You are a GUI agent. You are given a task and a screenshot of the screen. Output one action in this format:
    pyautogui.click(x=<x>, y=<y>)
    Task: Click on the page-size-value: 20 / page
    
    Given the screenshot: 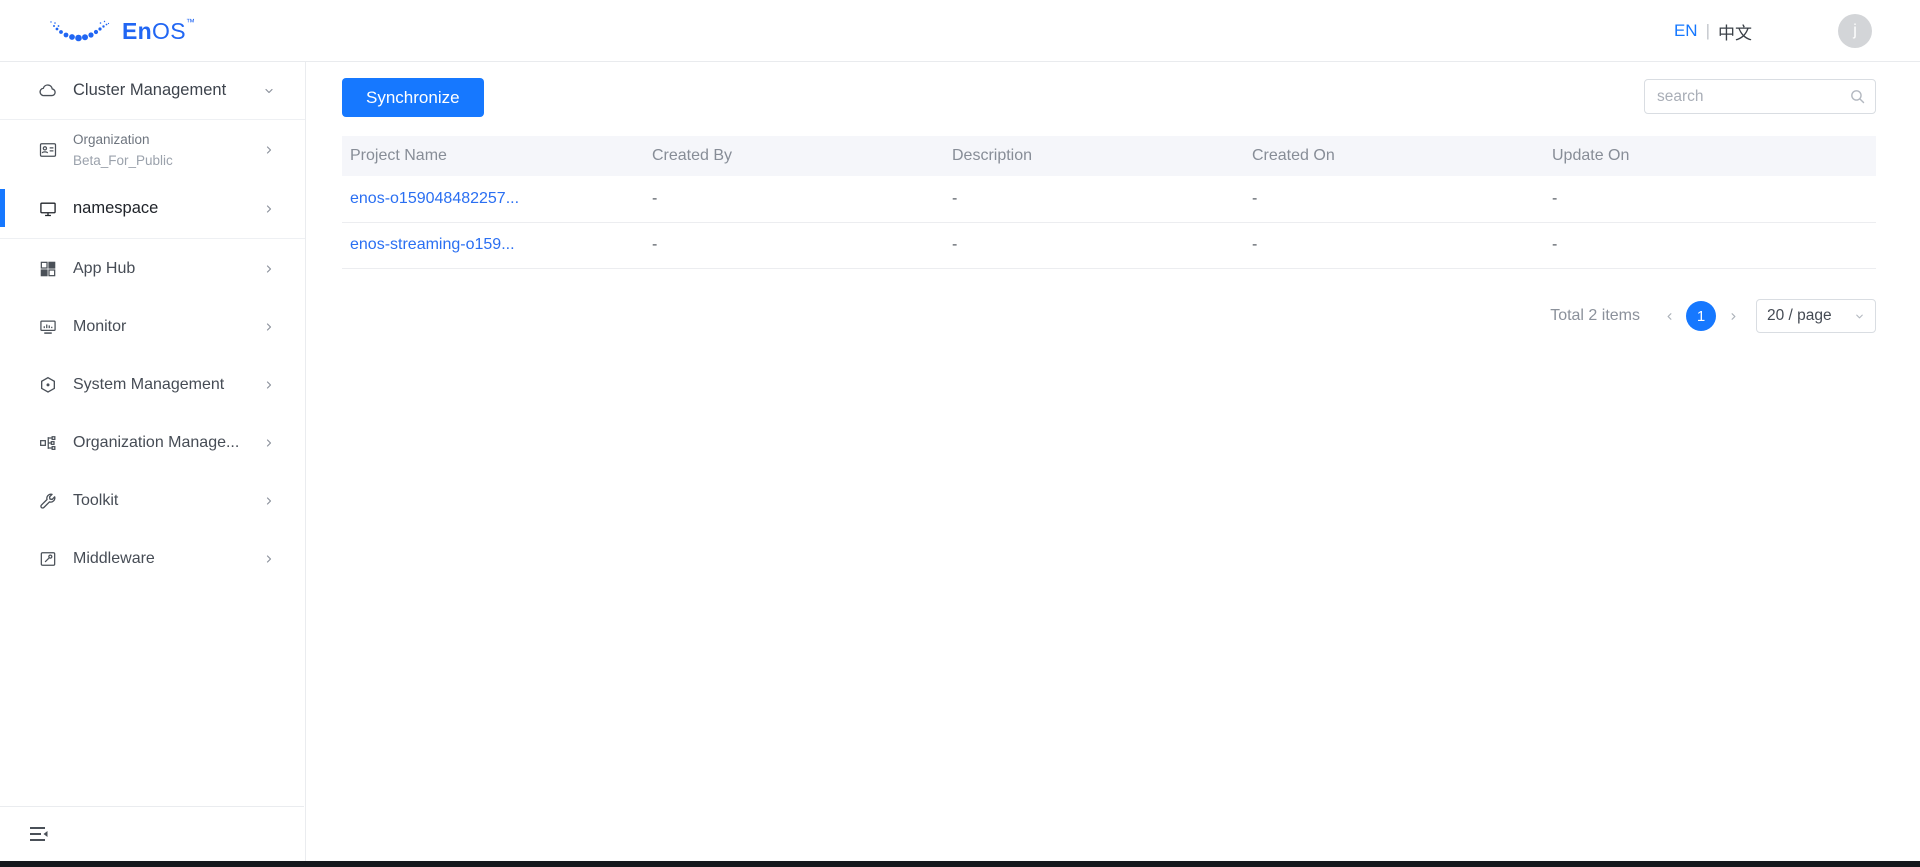 What is the action you would take?
    pyautogui.click(x=1799, y=315)
    